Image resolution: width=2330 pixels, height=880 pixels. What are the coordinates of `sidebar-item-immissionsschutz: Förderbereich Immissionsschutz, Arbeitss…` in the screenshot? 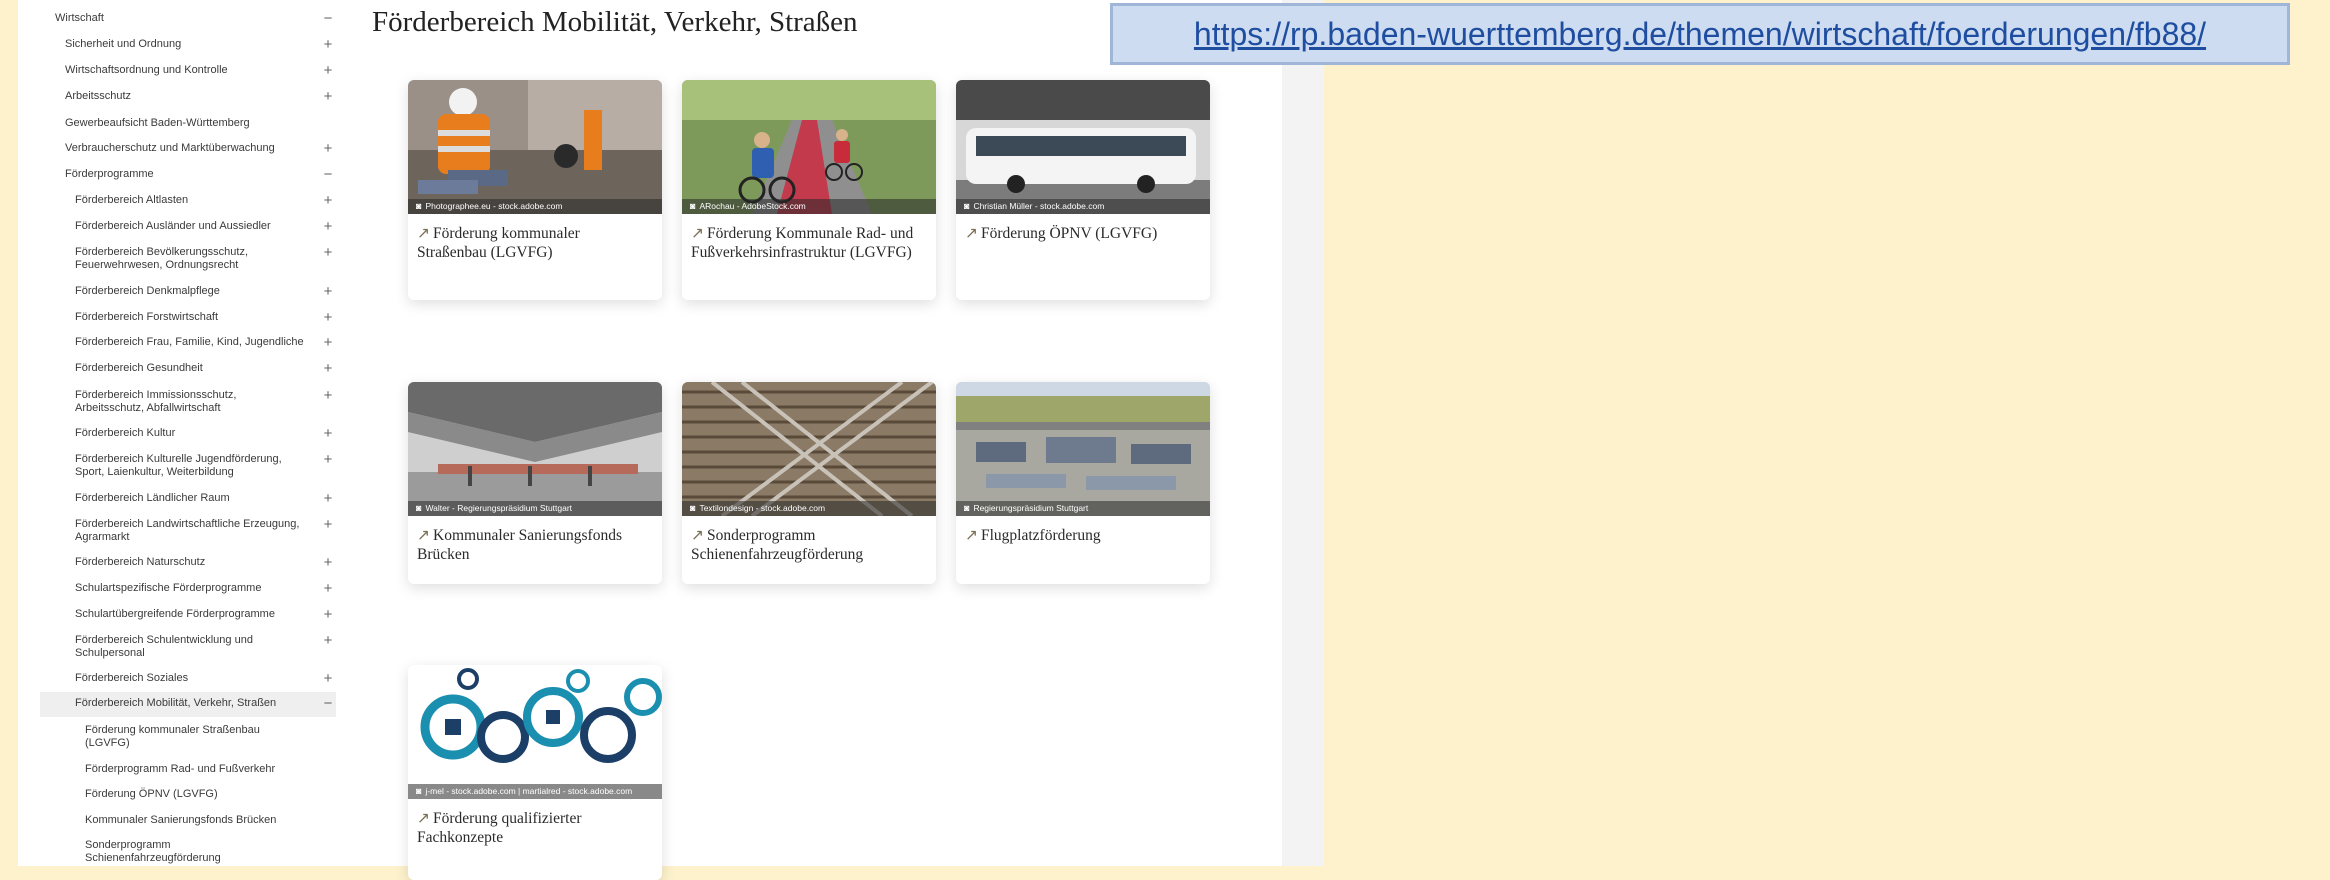 It's located at (188, 401).